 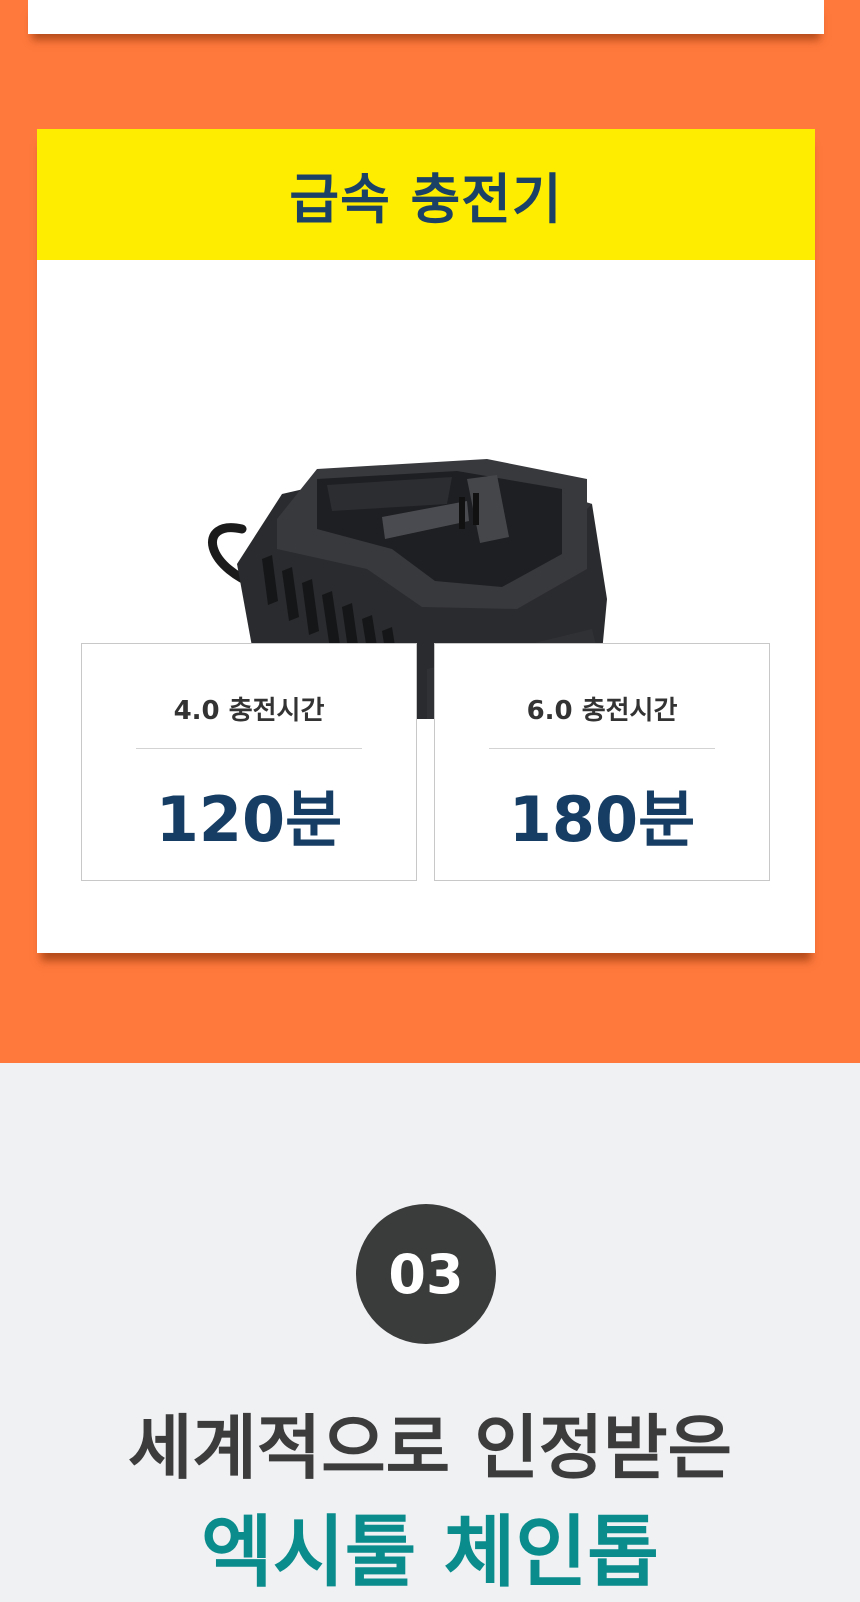 I want to click on feature-headline-line2: 엑시툴 체인톱, so click(x=430, y=1553).